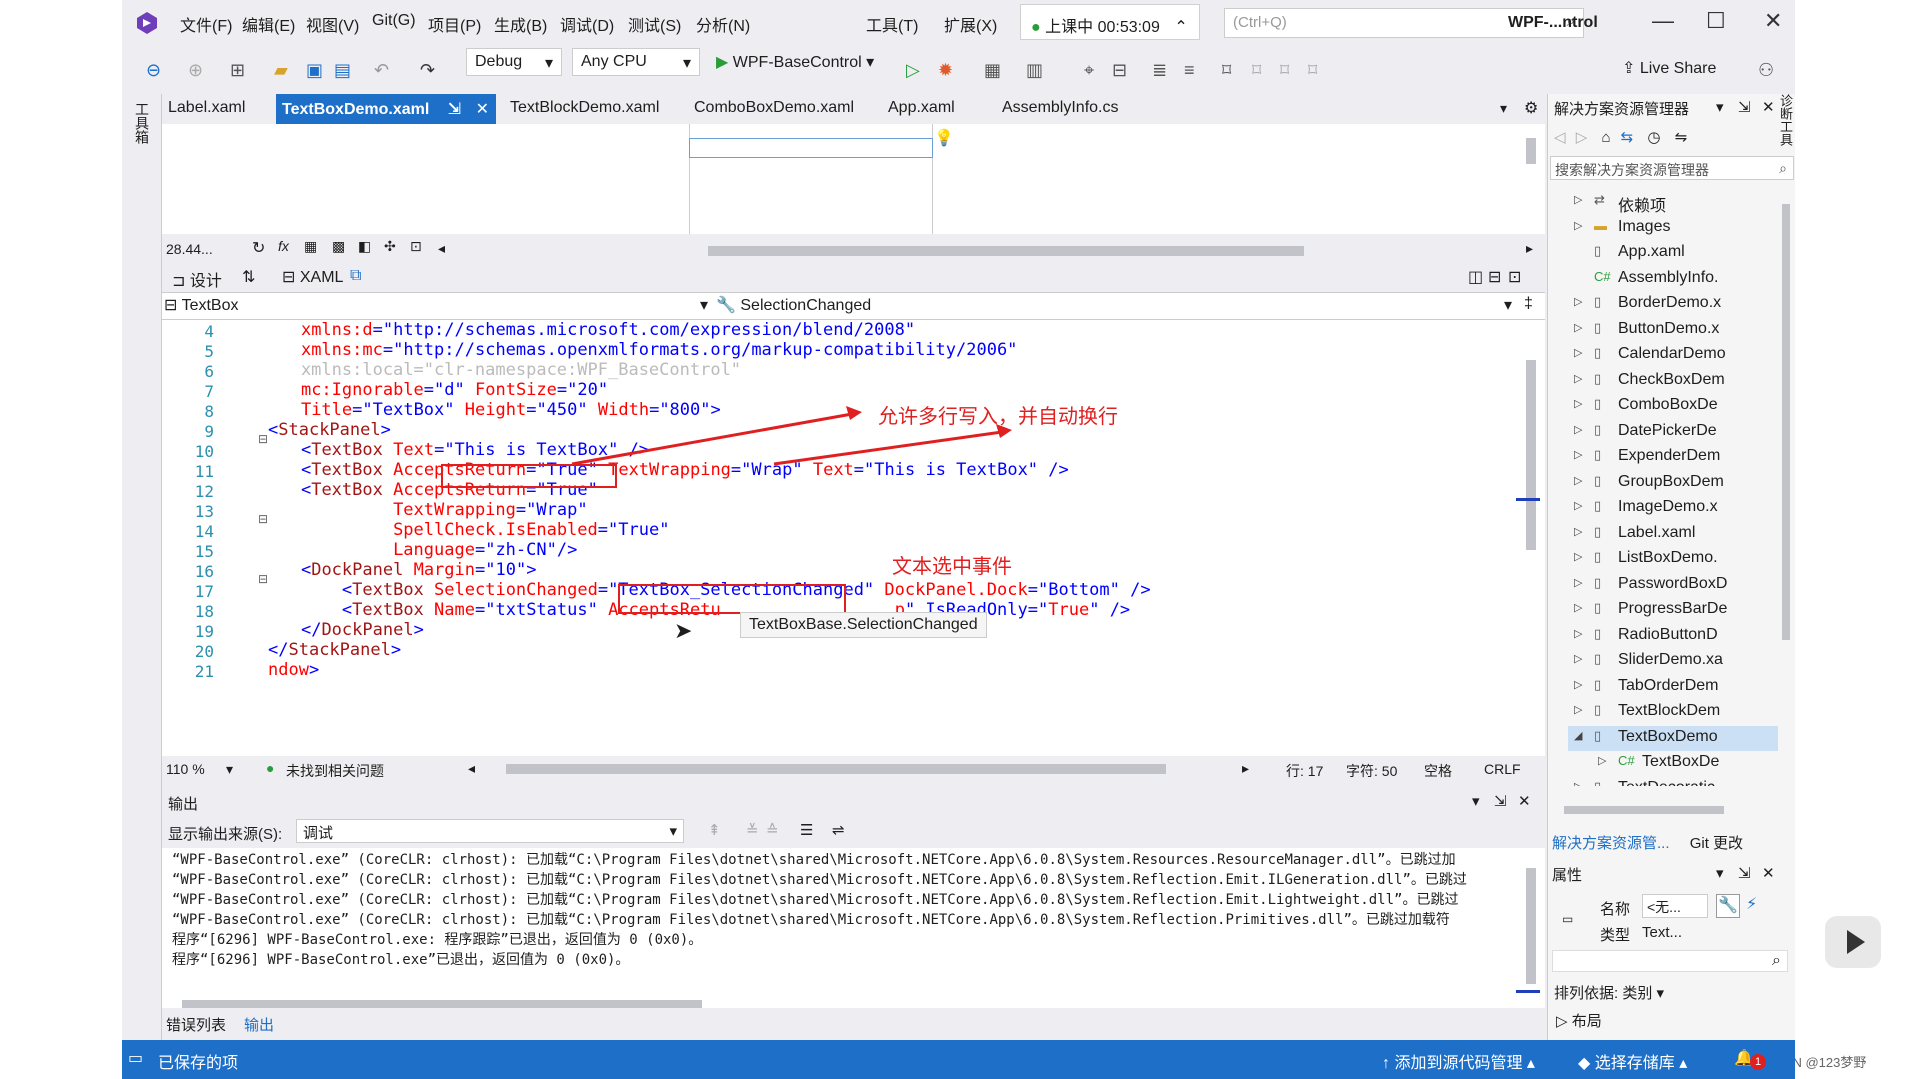 This screenshot has width=1920, height=1079. What do you see at coordinates (921, 109) in the screenshot?
I see `tab-app-xaml: App.xaml` at bounding box center [921, 109].